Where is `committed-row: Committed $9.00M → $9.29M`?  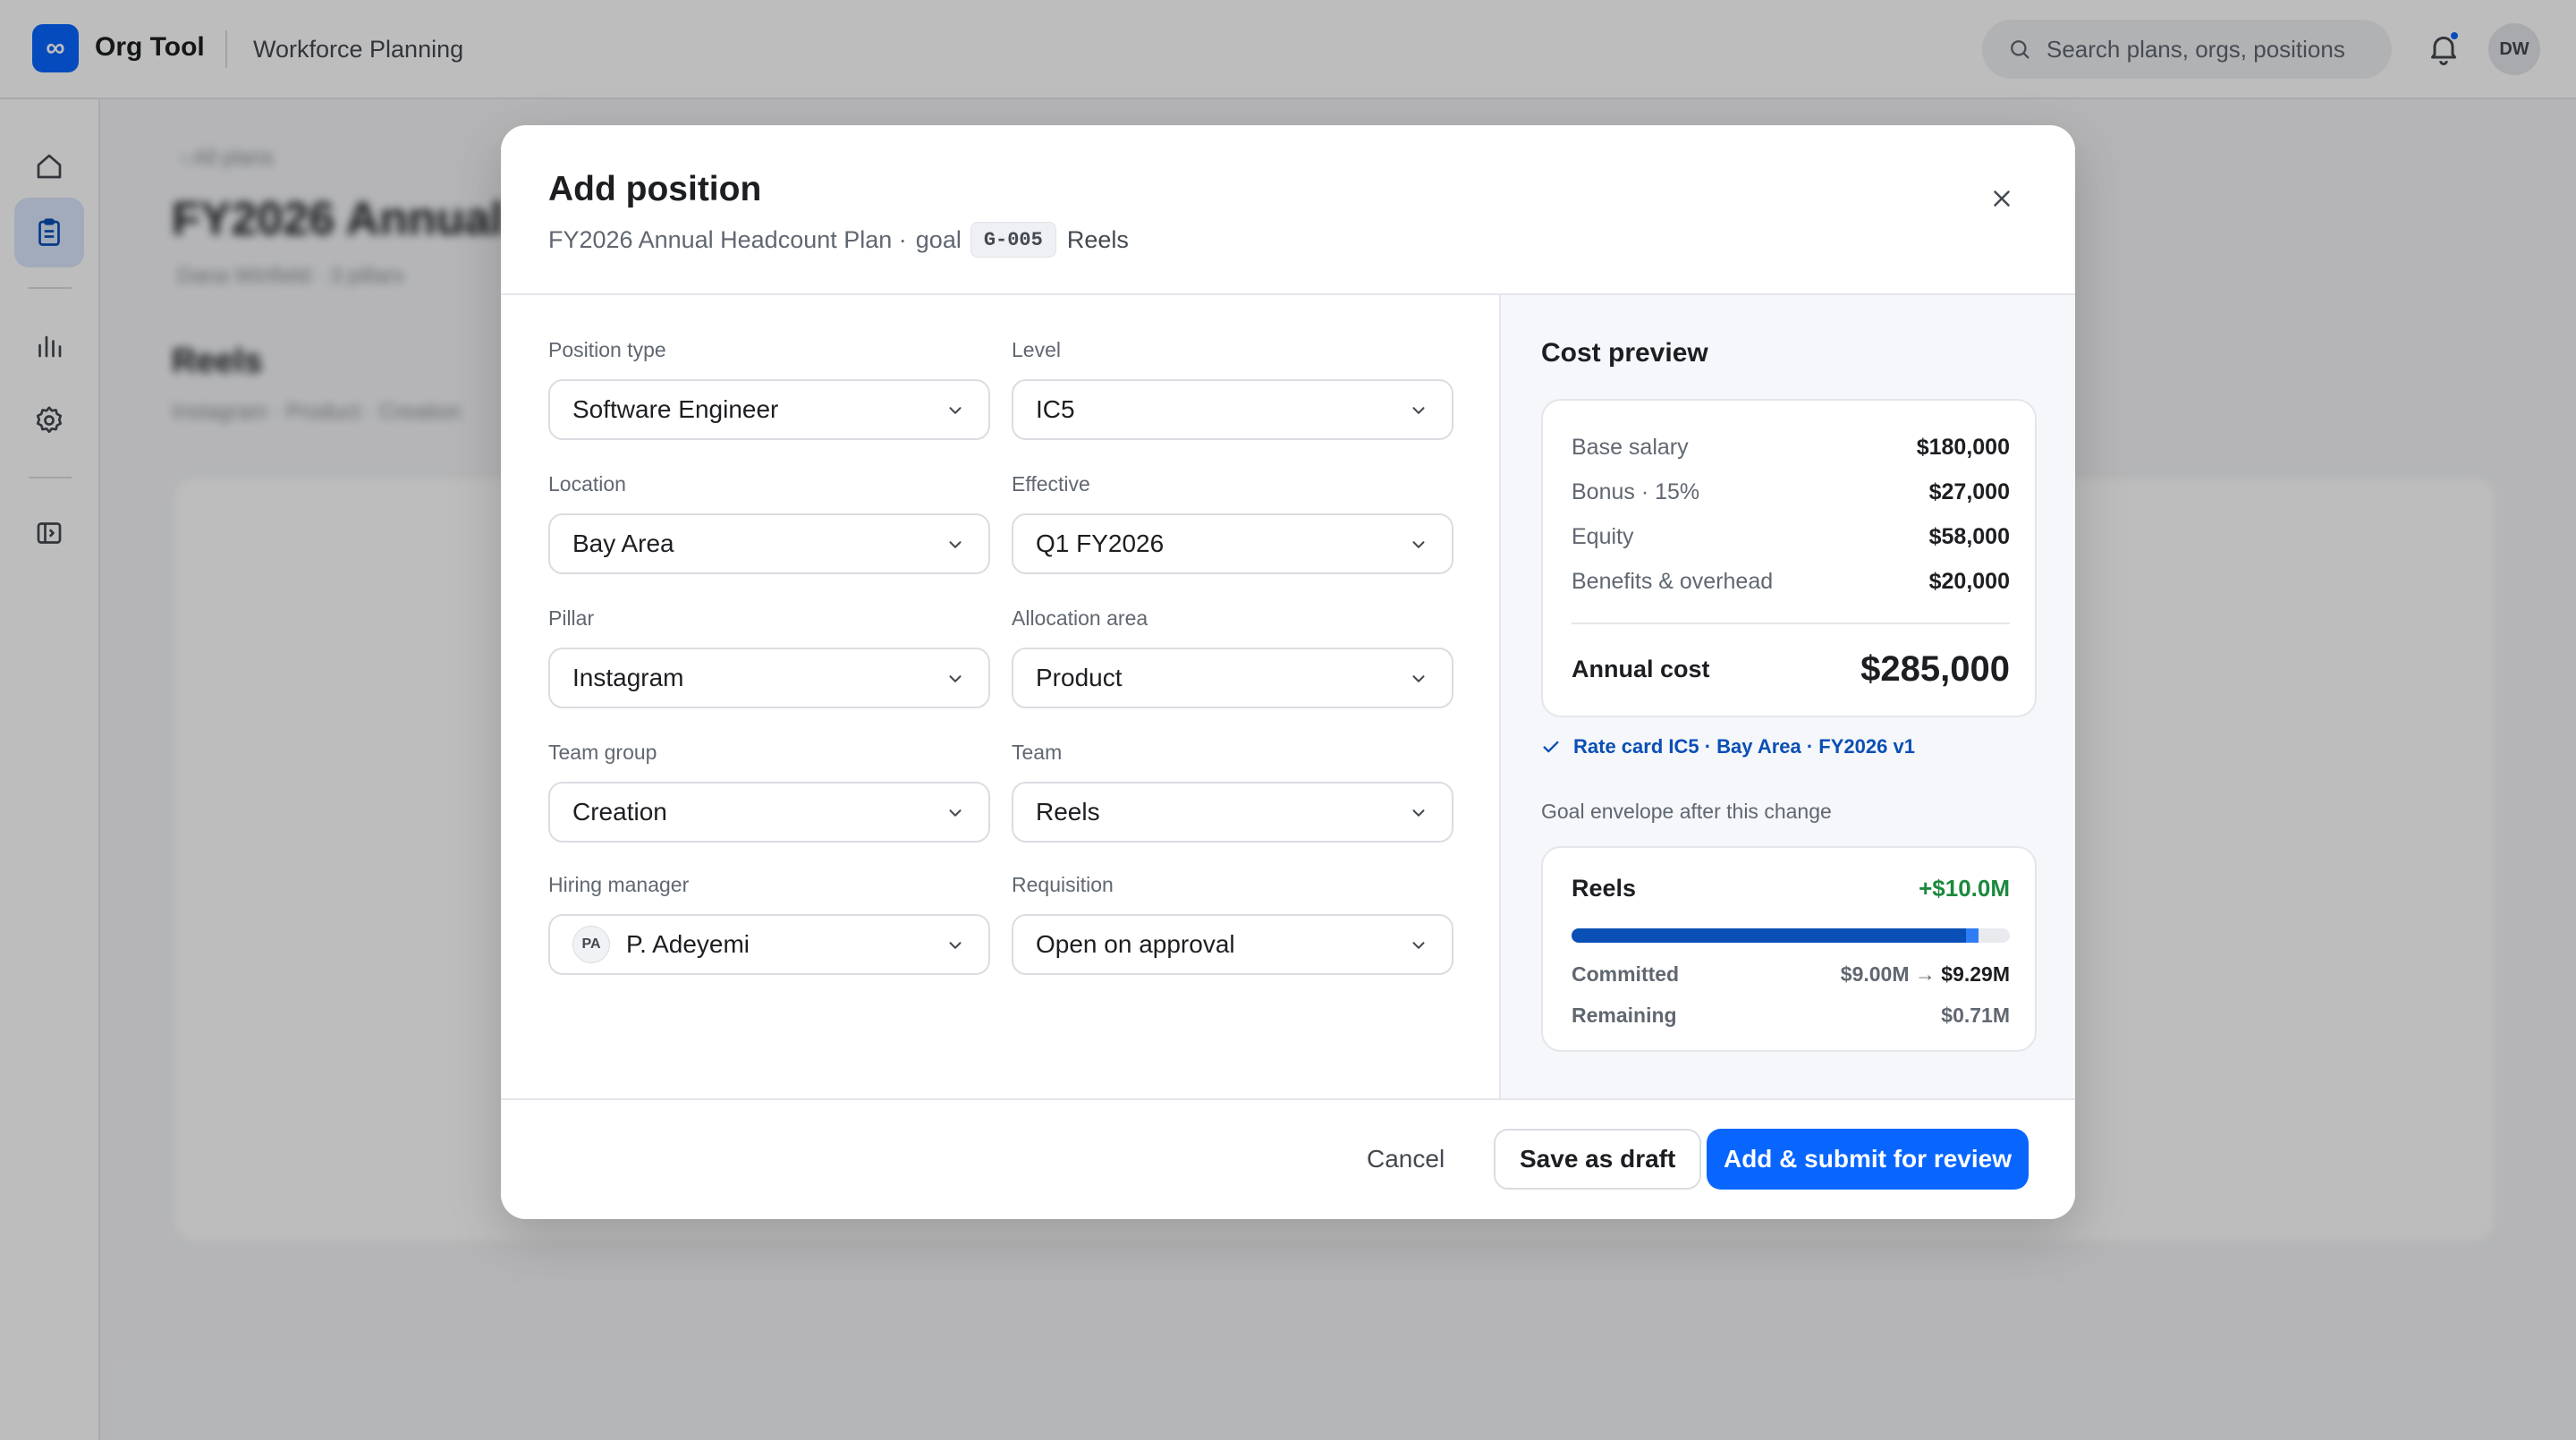
committed-row: Committed $9.00M → $9.29M is located at coordinates (1791, 974).